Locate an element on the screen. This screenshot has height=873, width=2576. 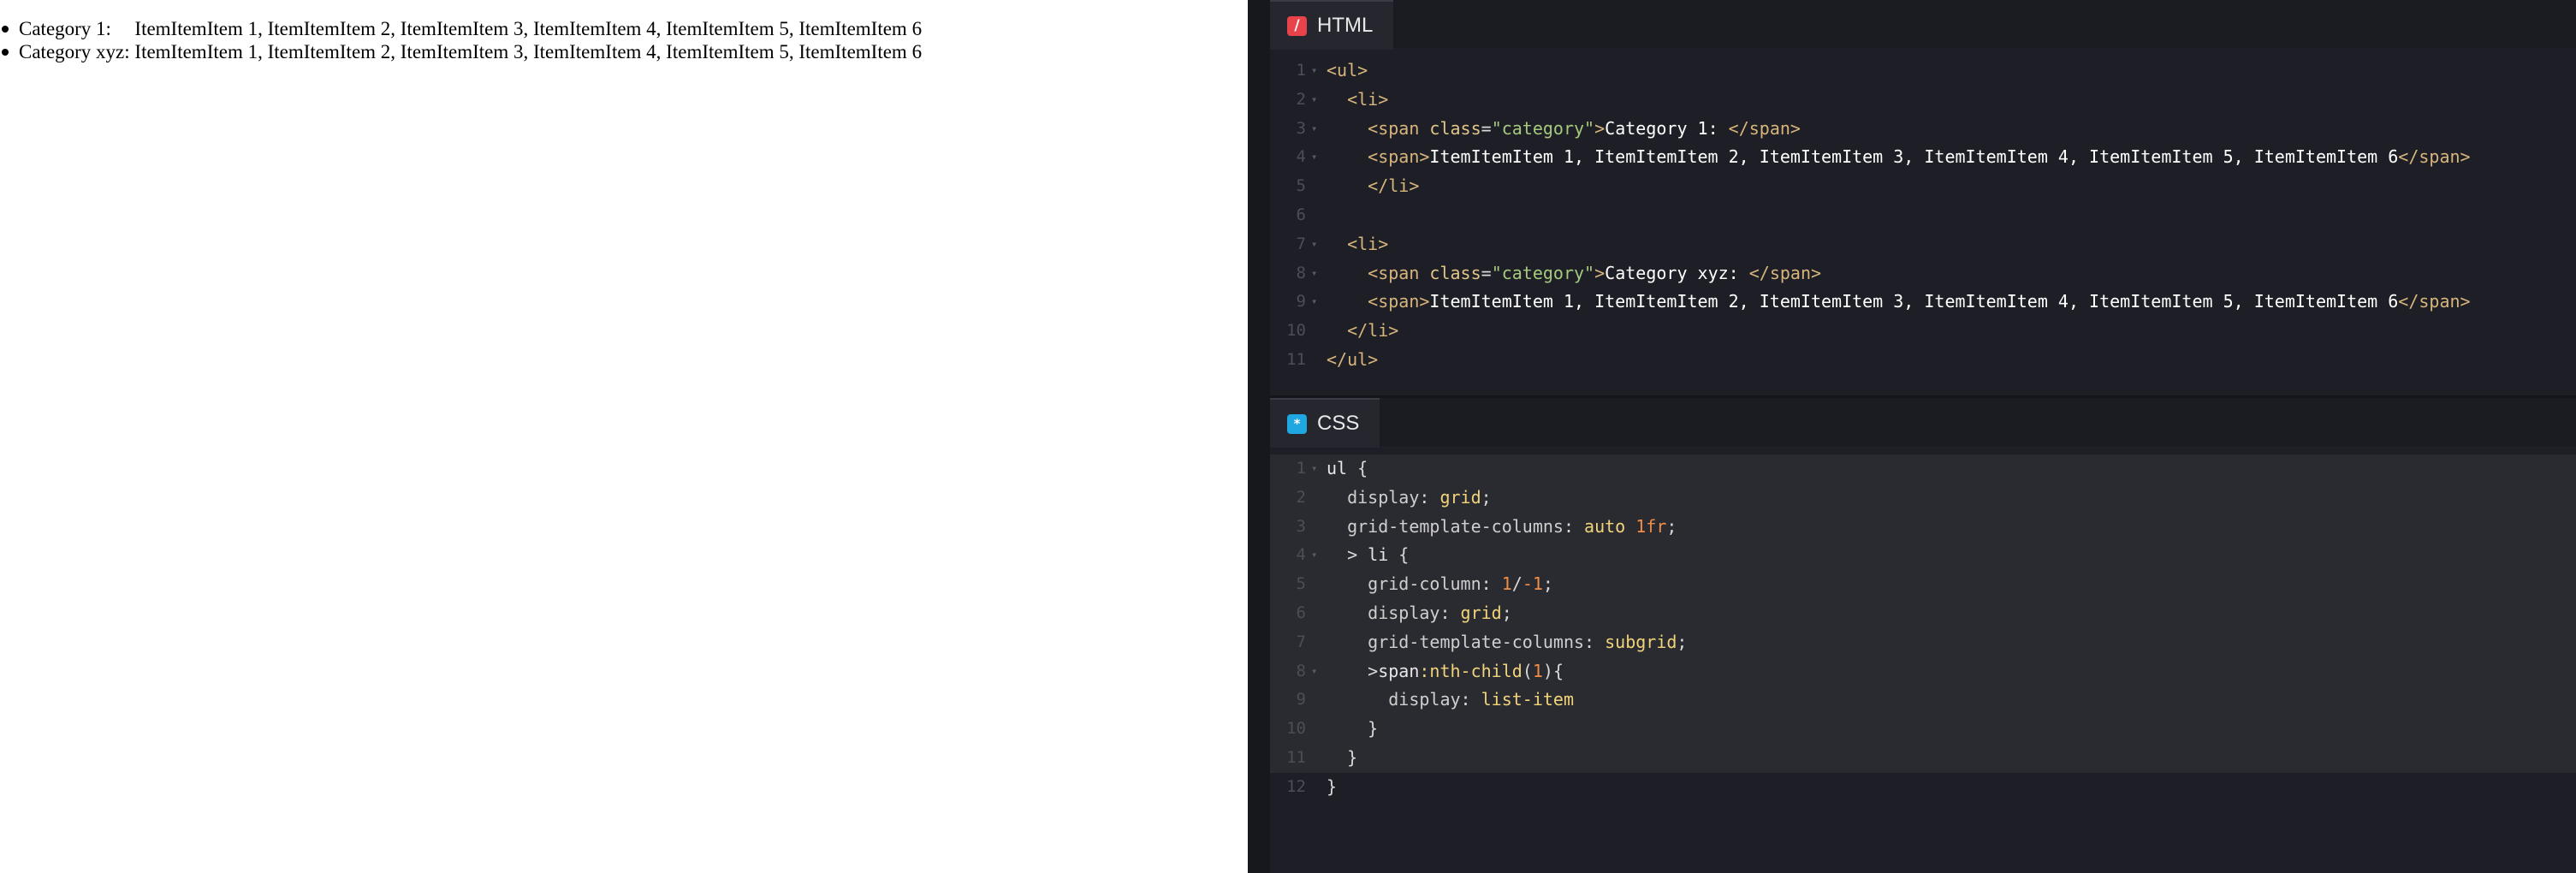
tab-label: HTML is located at coordinates (1345, 25).